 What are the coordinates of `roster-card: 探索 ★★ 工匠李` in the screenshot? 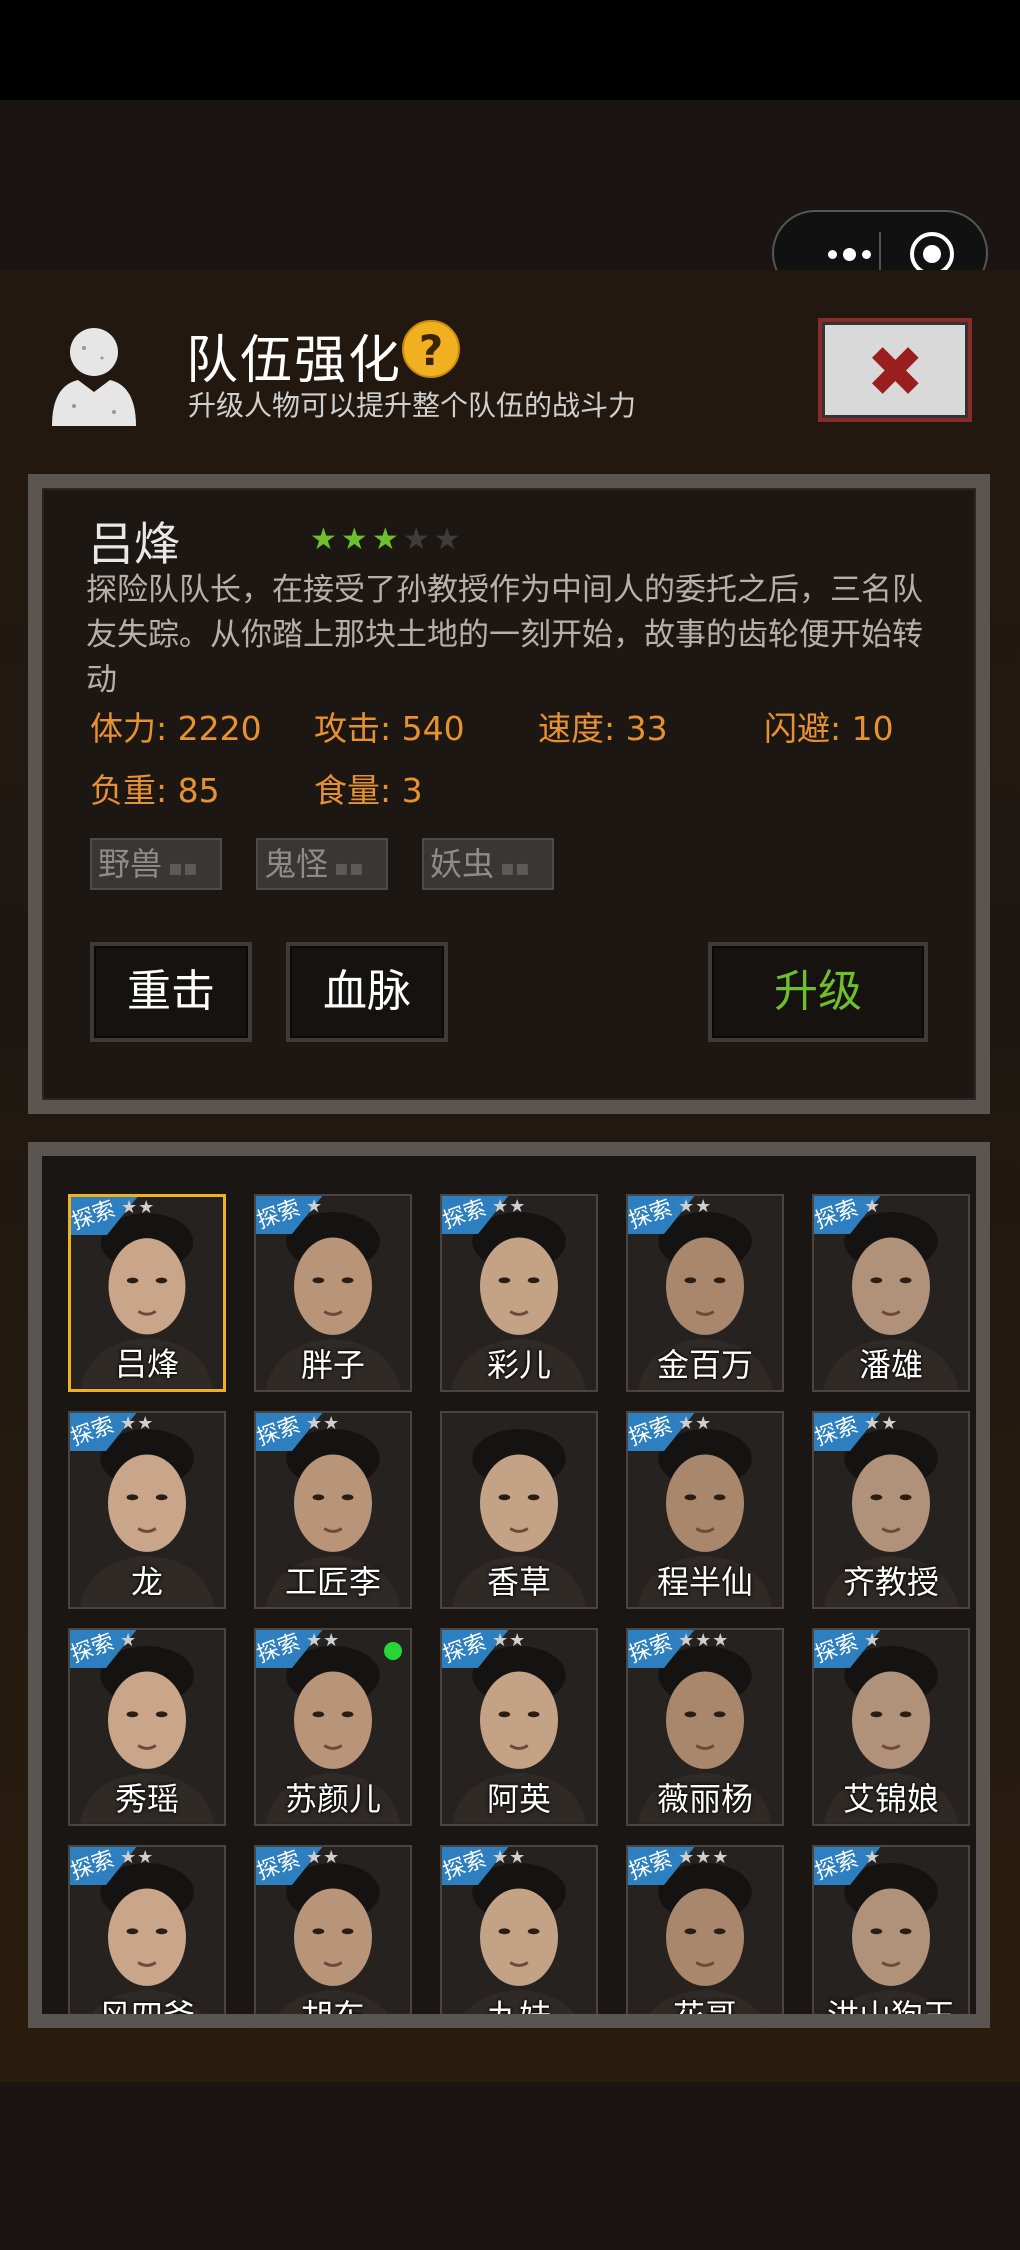 It's located at (333, 1510).